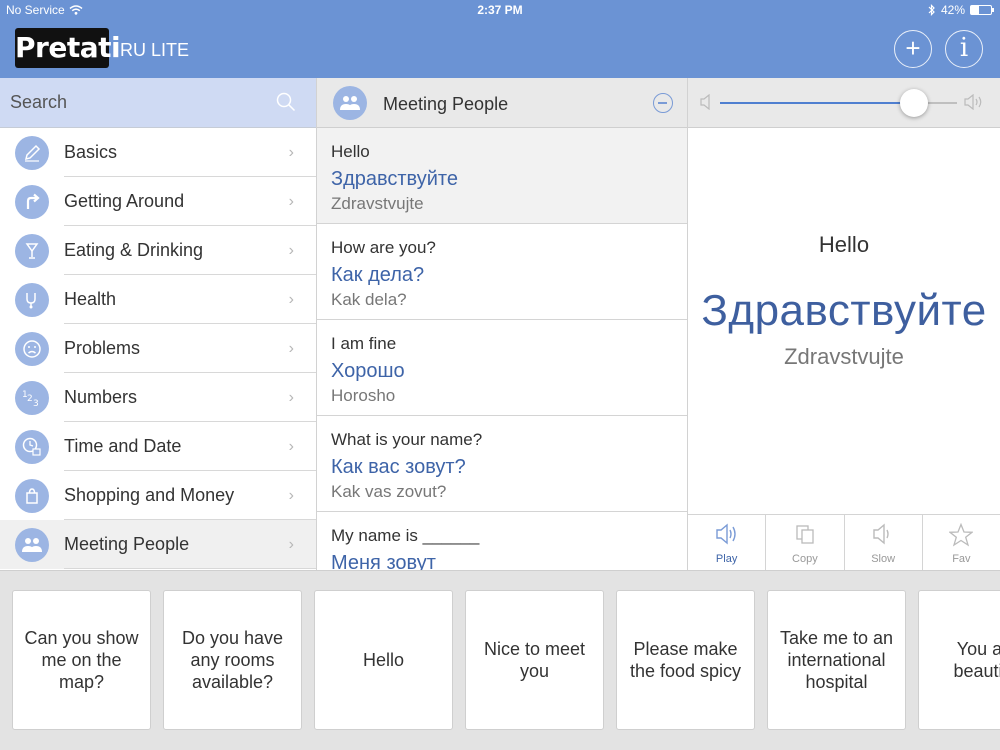  I want to click on phrase-item: Hello Здравствуйте Zdravstvujte, so click(502, 176).